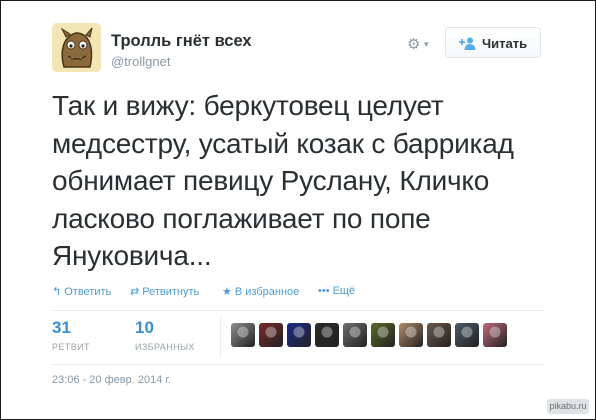 This screenshot has height=420, width=596. Describe the element at coordinates (568, 406) in the screenshot. I see `watermark: pikabu.ru` at that location.